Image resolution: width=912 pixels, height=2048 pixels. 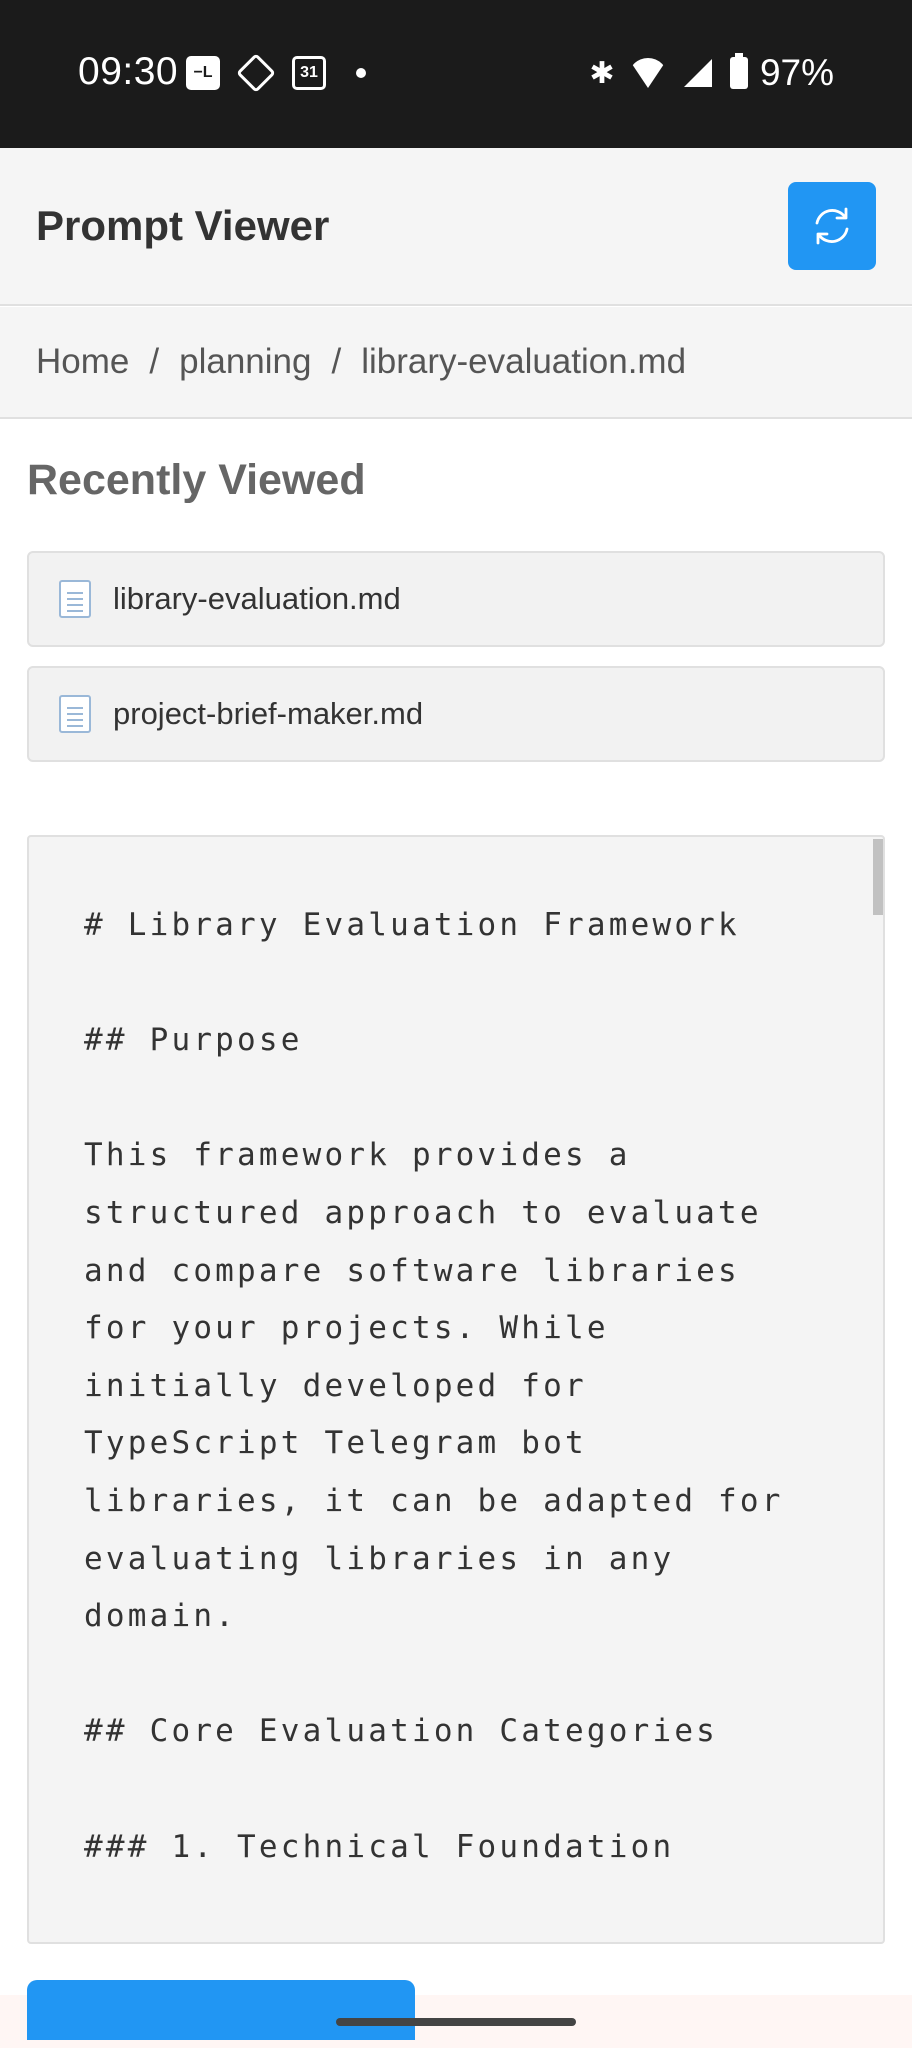 What do you see at coordinates (456, 714) in the screenshot?
I see `recent-item-project-brief-maker: project-brief-maker.md` at bounding box center [456, 714].